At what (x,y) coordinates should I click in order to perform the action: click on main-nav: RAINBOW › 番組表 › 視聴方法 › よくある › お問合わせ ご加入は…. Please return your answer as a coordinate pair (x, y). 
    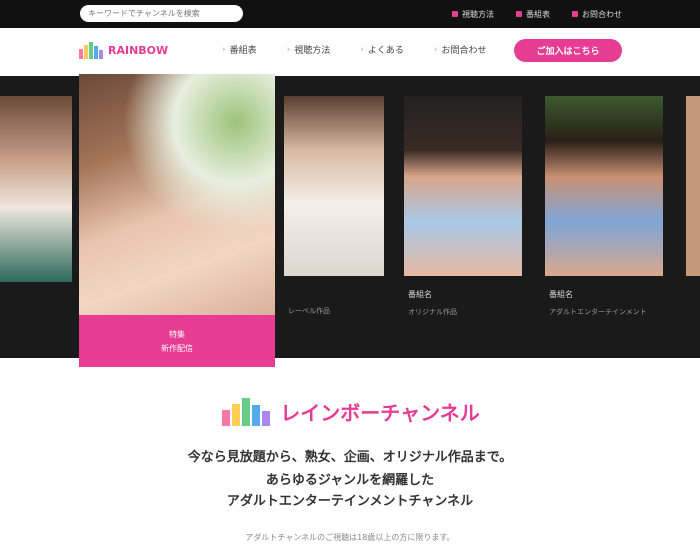
    Looking at the image, I should click on (350, 52).